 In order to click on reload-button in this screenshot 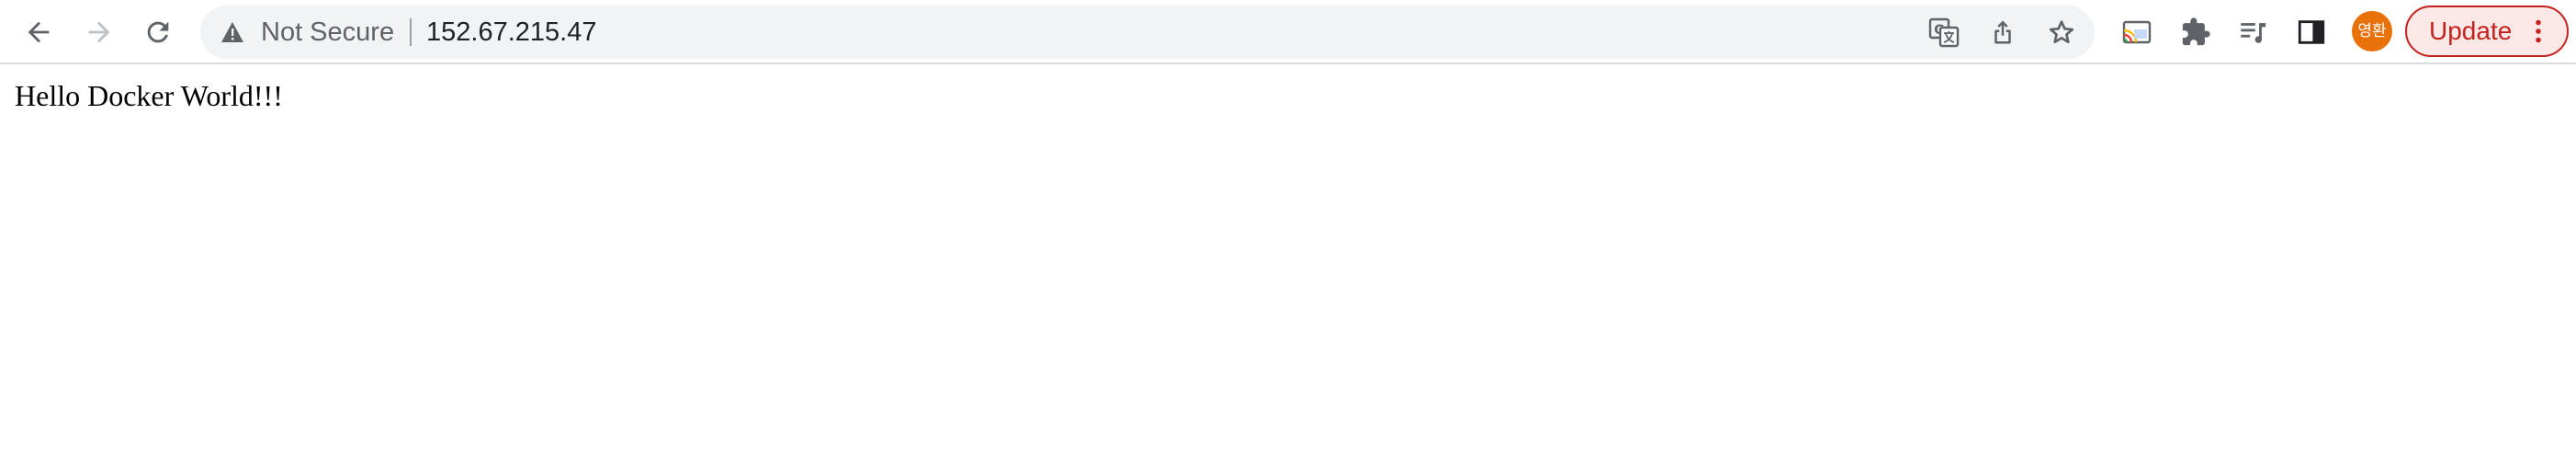, I will do `click(158, 32)`.